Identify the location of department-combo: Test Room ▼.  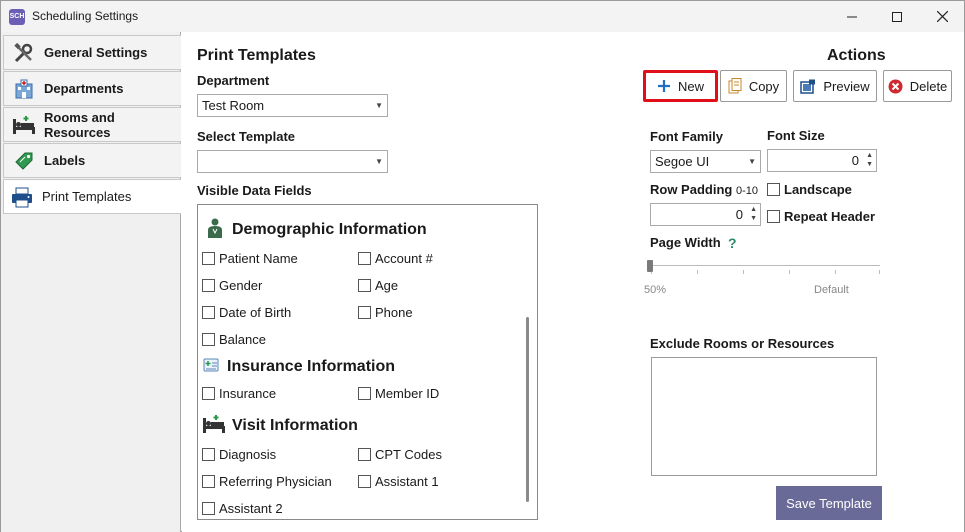
(292, 105).